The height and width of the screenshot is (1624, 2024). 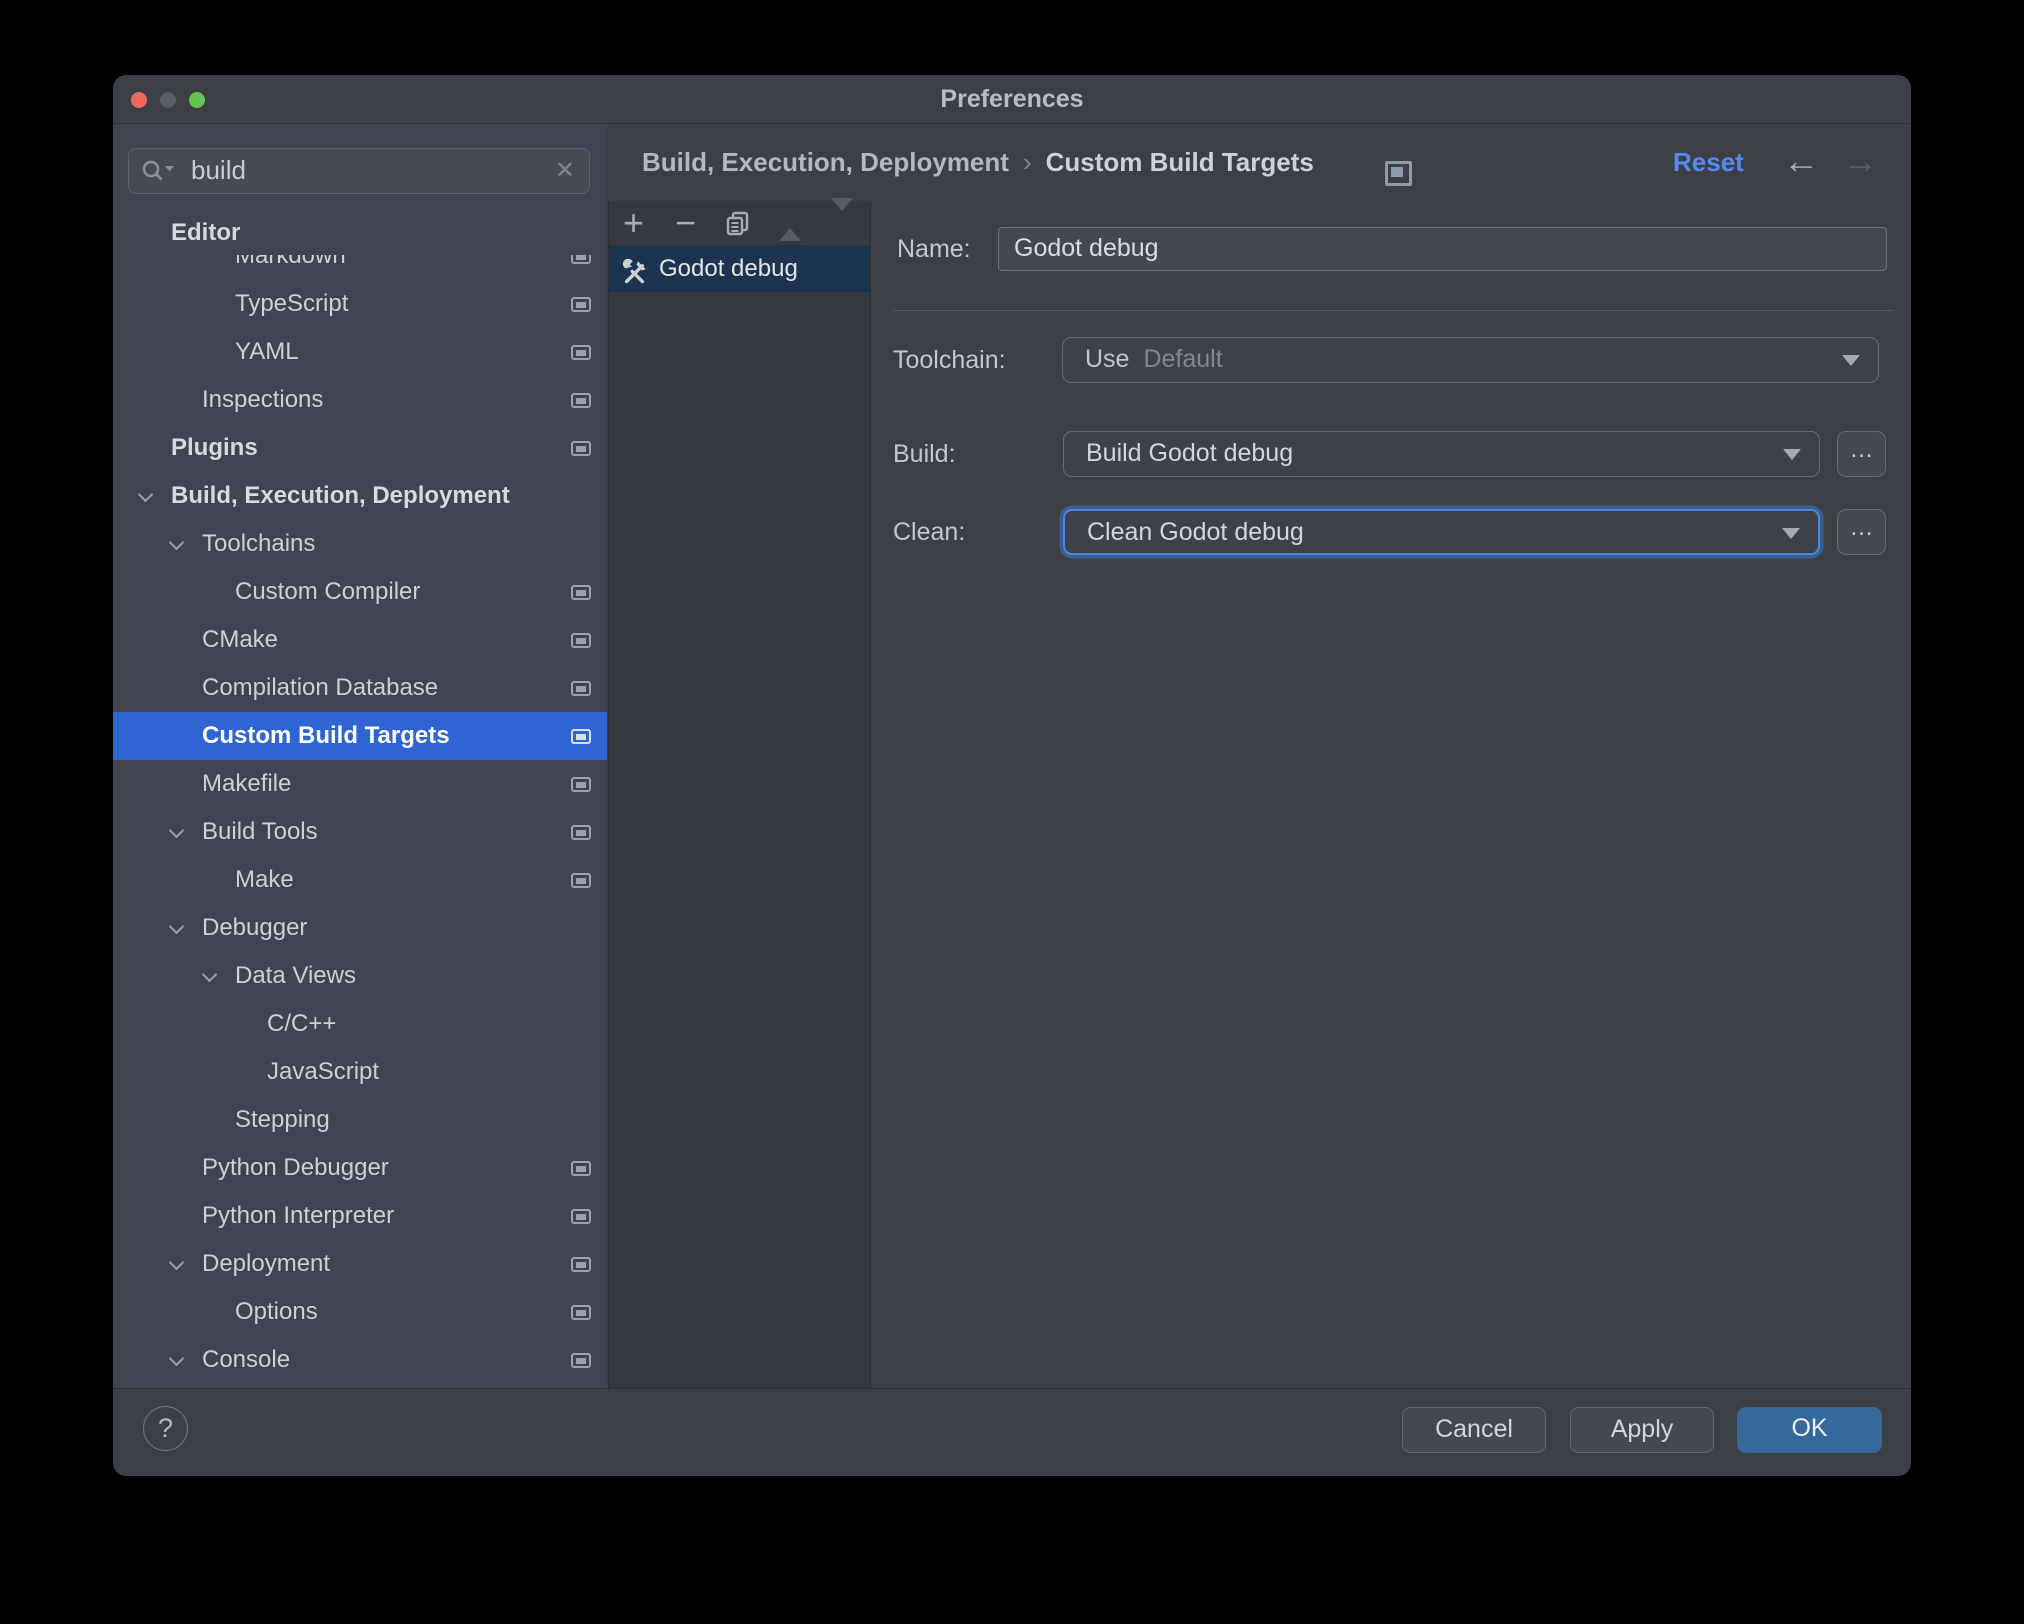 I want to click on breadcrumb-parent: Build, Execution, Deployment, so click(x=825, y=162).